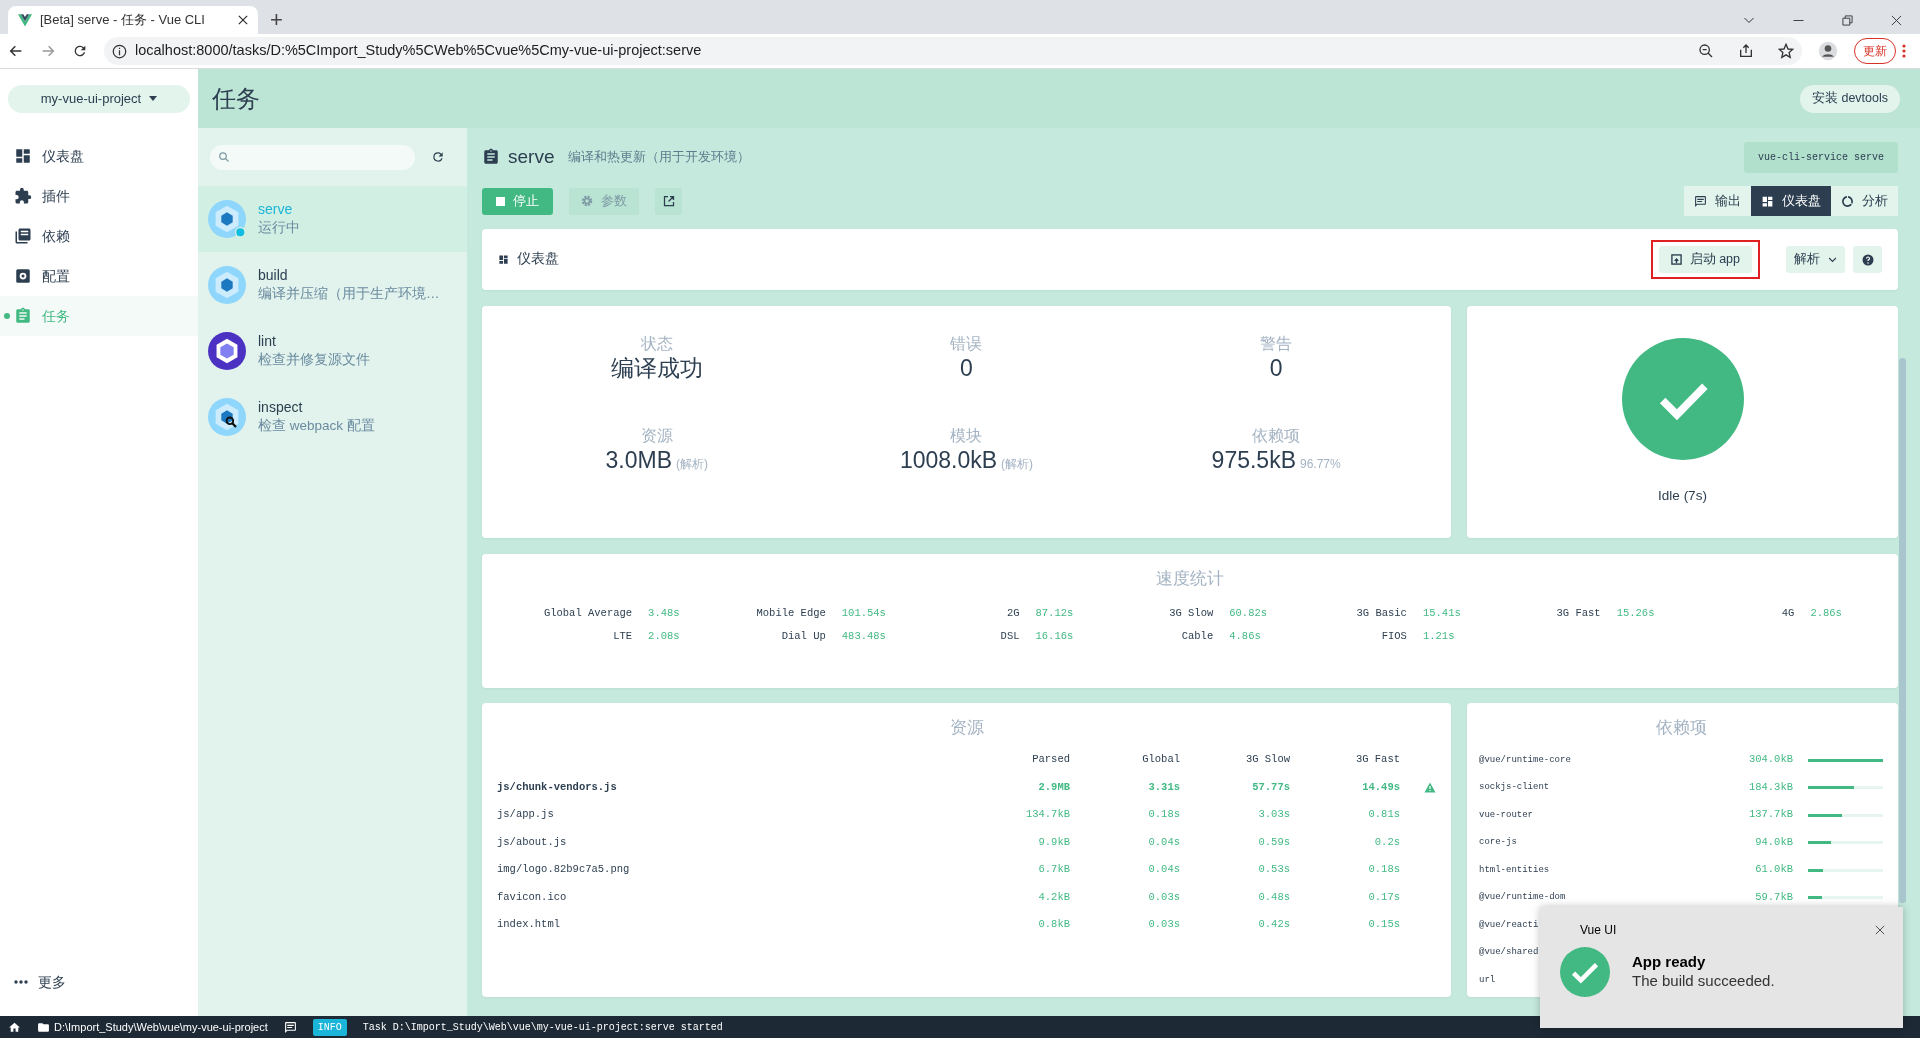  I want to click on open-external-button, so click(668, 201).